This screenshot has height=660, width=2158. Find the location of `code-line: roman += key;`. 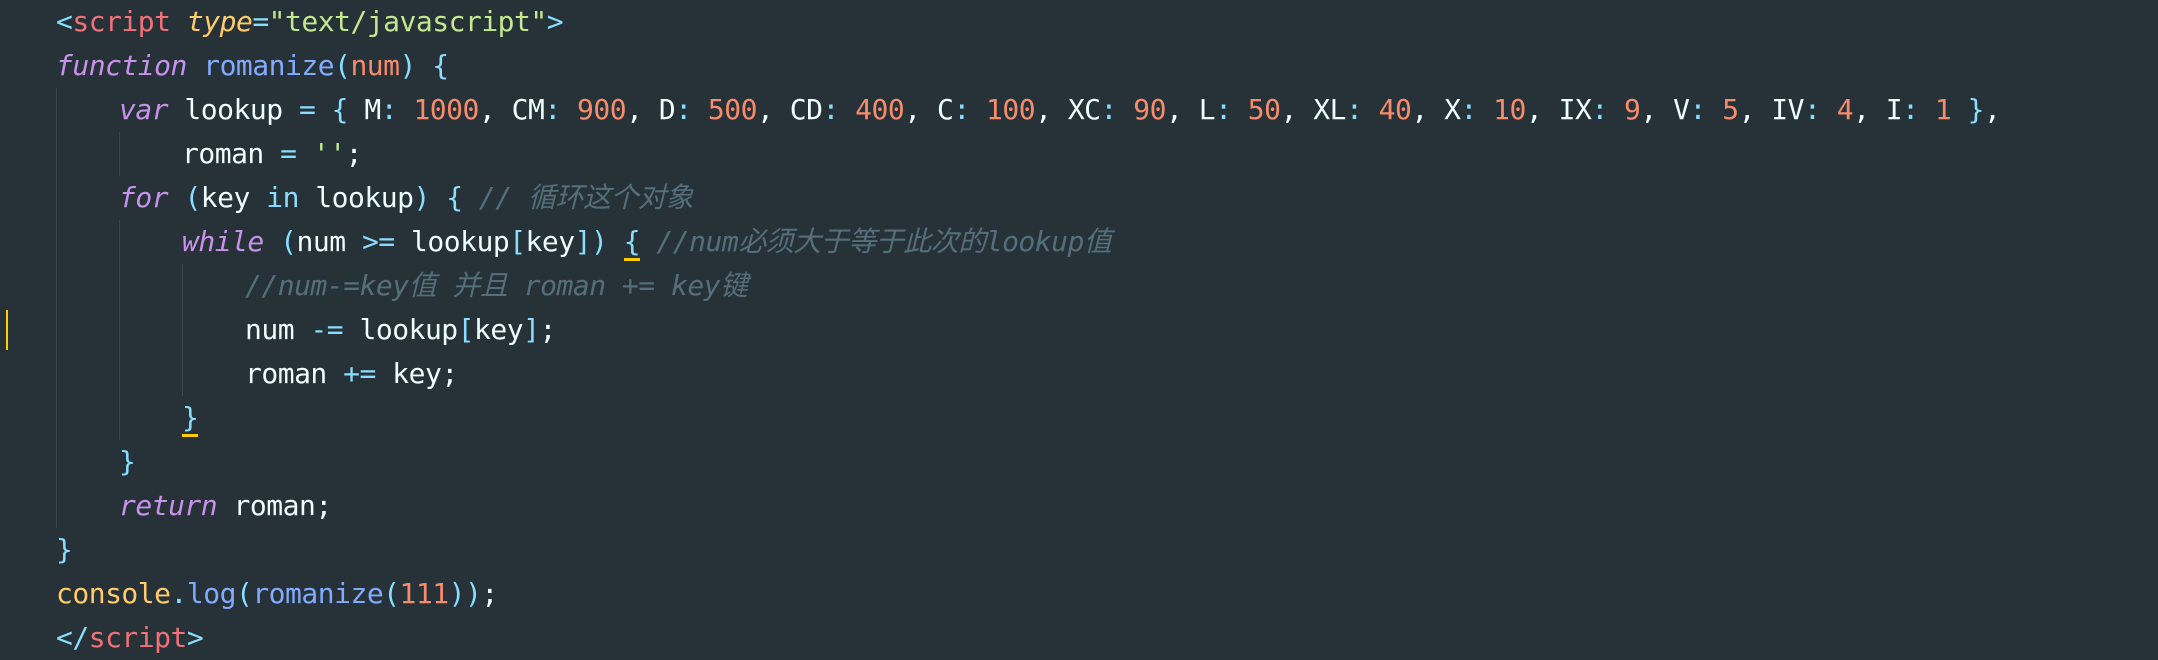

code-line: roman += key; is located at coordinates (351, 374).